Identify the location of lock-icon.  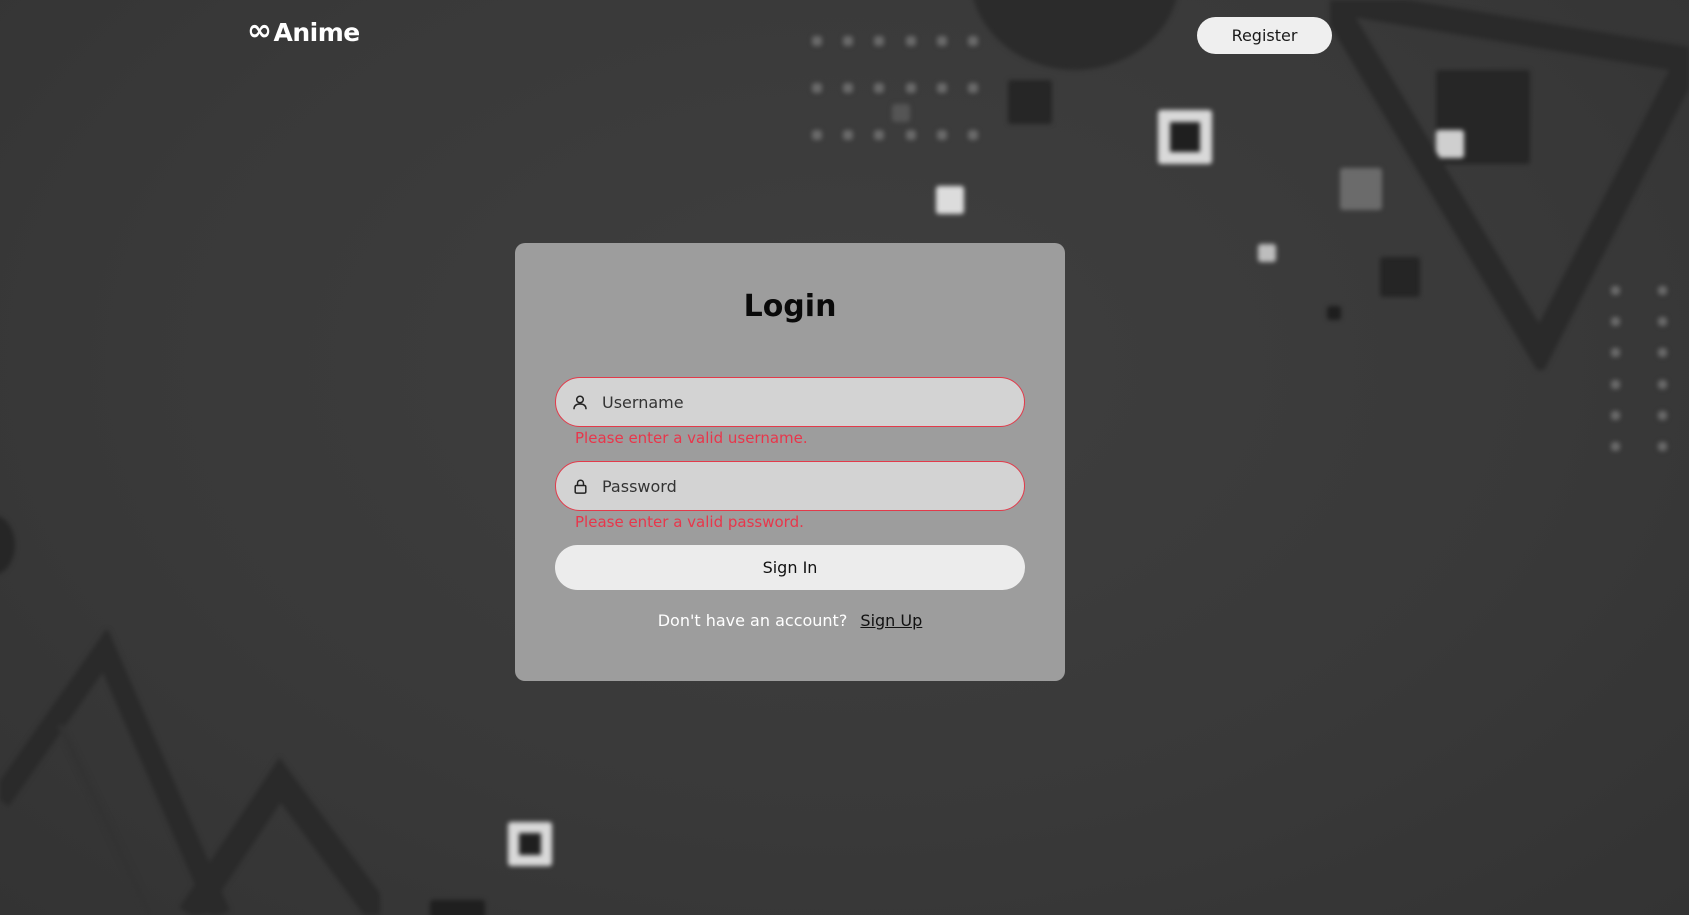
(580, 486).